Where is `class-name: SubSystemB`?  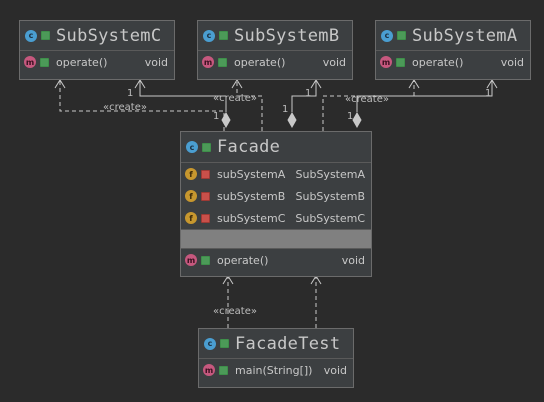 class-name: SubSystemB is located at coordinates (287, 35).